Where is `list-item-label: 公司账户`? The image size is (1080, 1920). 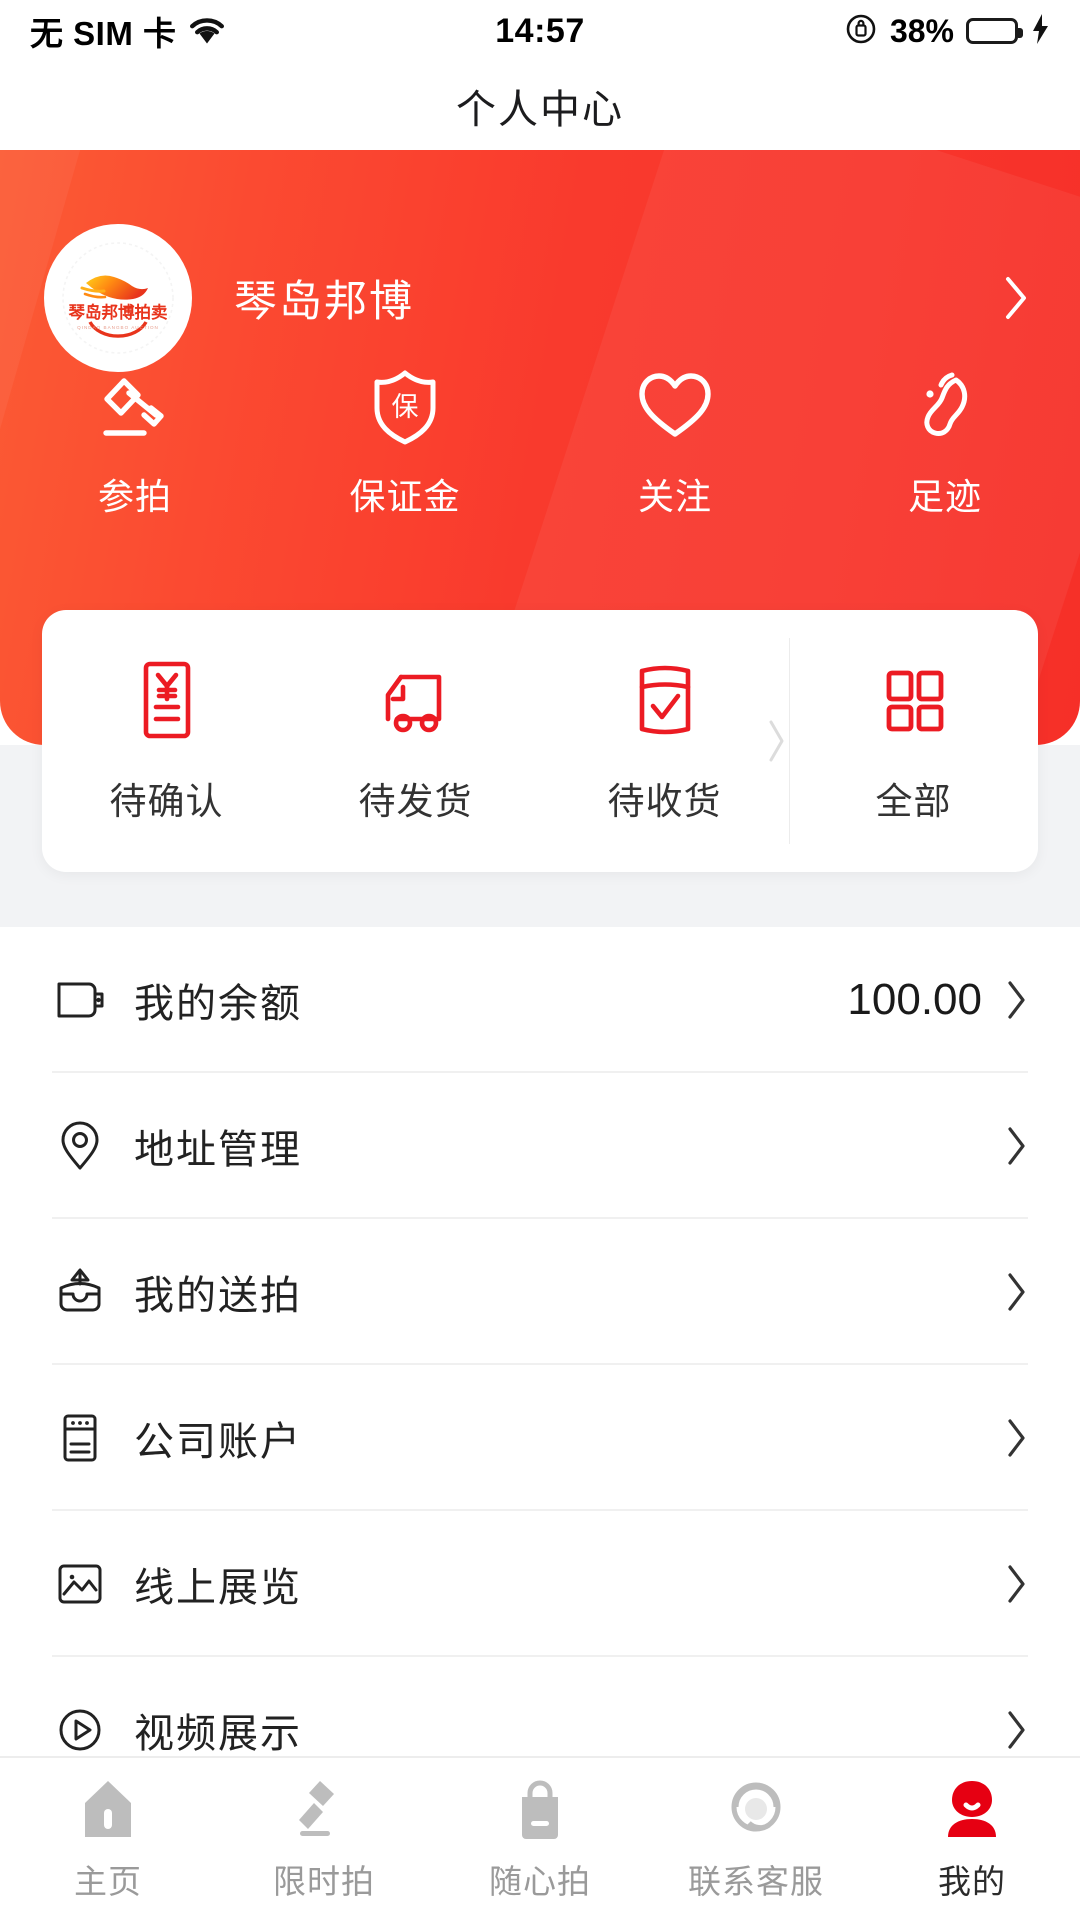 list-item-label: 公司账户 is located at coordinates (218, 1442).